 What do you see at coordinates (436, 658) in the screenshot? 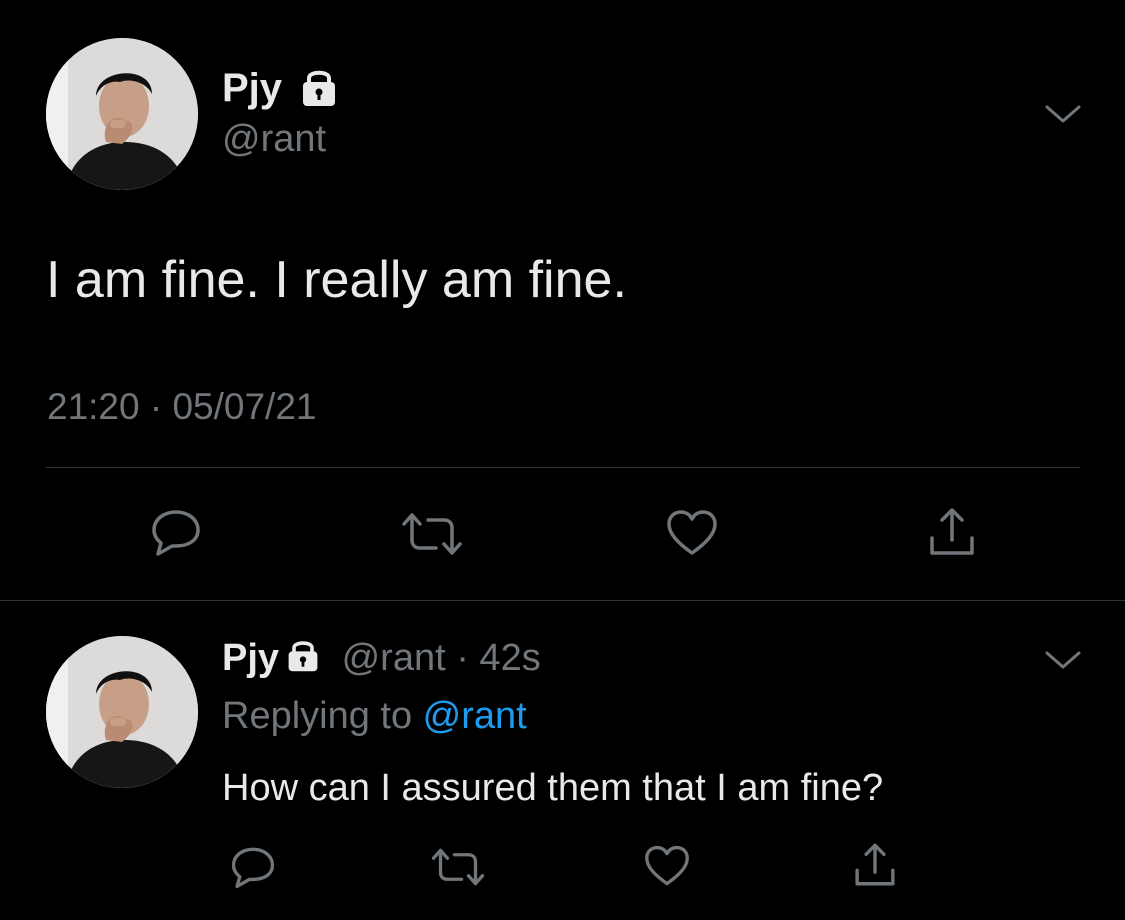
I see `handle-and-time: @rant · 42s` at bounding box center [436, 658].